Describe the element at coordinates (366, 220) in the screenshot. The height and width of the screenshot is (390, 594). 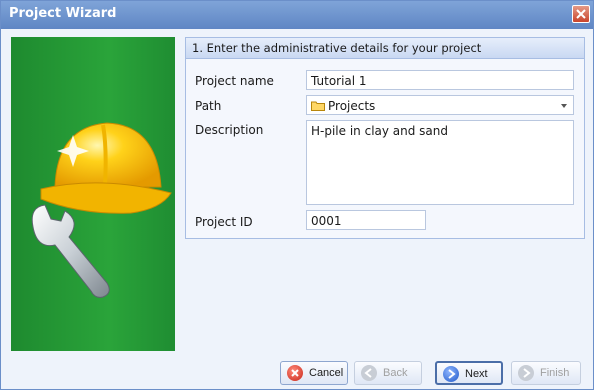
I see `project-id-input: 0001` at that location.